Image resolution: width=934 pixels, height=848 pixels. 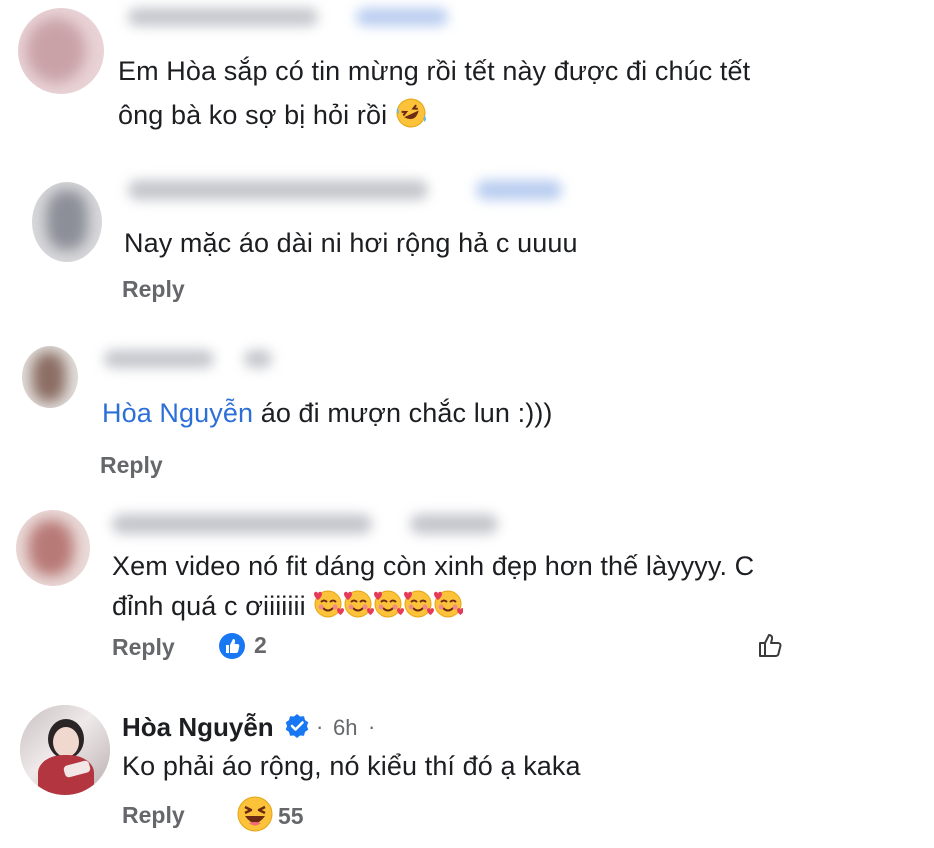 I want to click on verified-badge-icon, so click(x=297, y=728).